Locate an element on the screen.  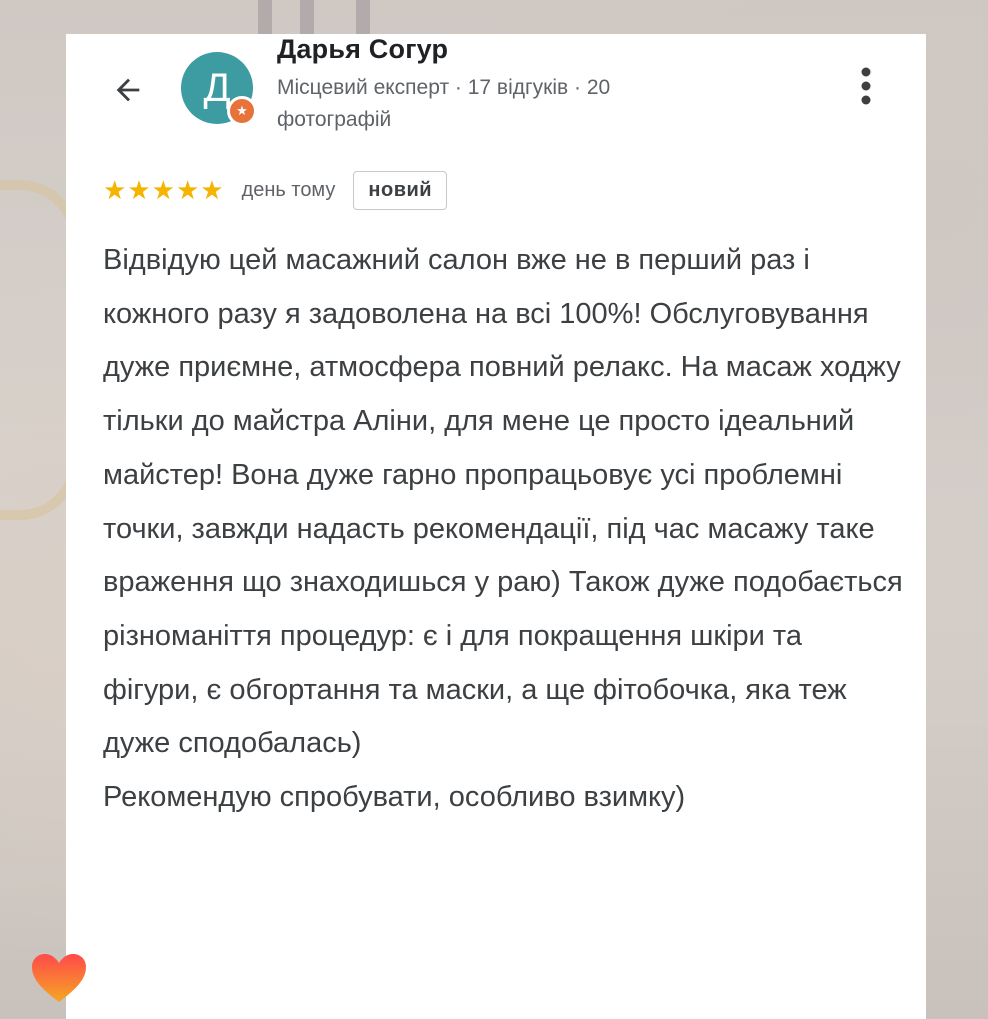
star-rating: ★ ★ ★ ★ ★ is located at coordinates (163, 190).